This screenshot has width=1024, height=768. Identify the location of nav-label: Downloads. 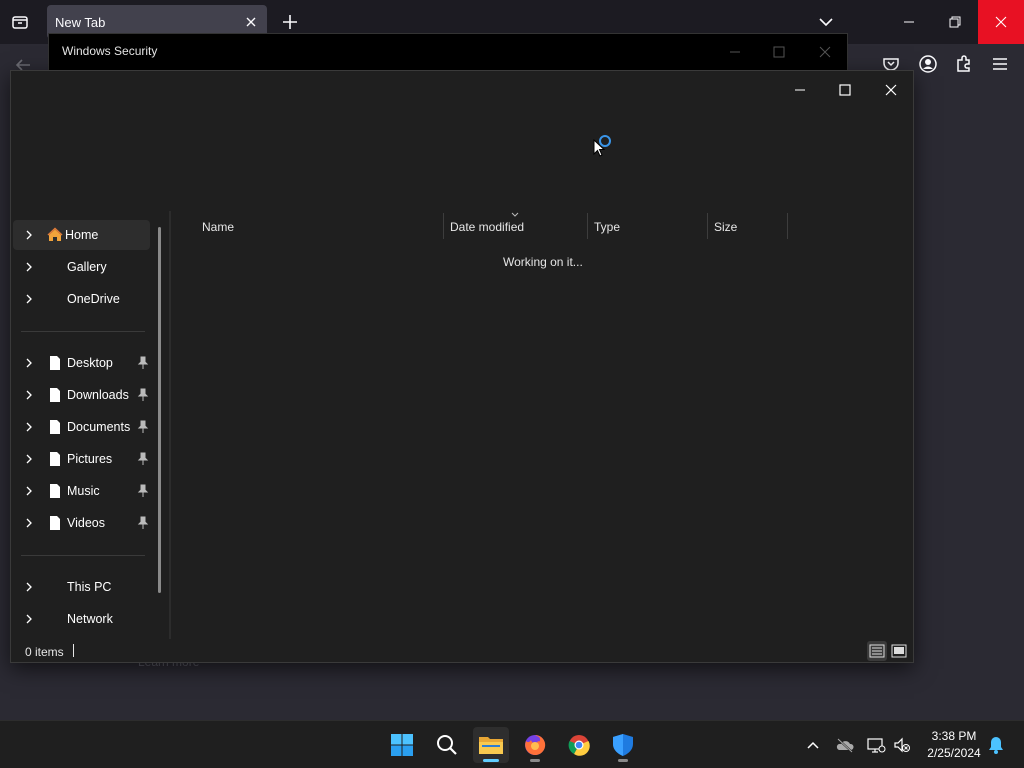
(98, 395).